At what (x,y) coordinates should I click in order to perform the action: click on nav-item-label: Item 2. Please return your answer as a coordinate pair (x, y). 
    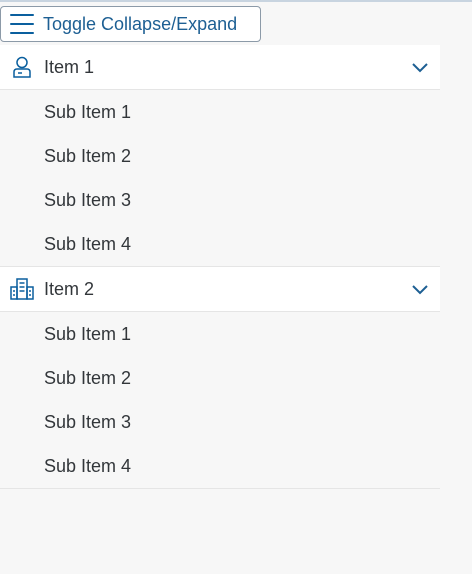
    Looking at the image, I should click on (69, 288).